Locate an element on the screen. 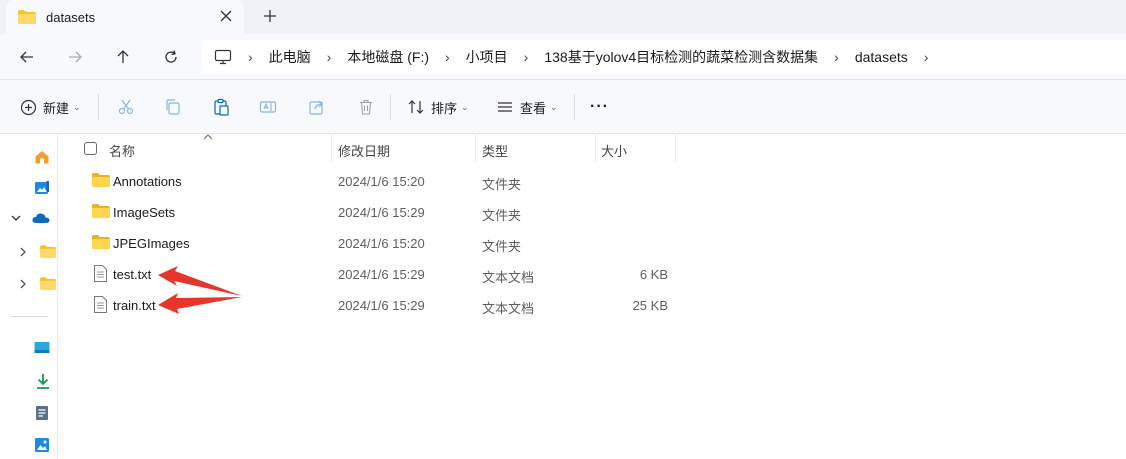 This screenshot has width=1126, height=459. sort-button-label: 排序 is located at coordinates (444, 108).